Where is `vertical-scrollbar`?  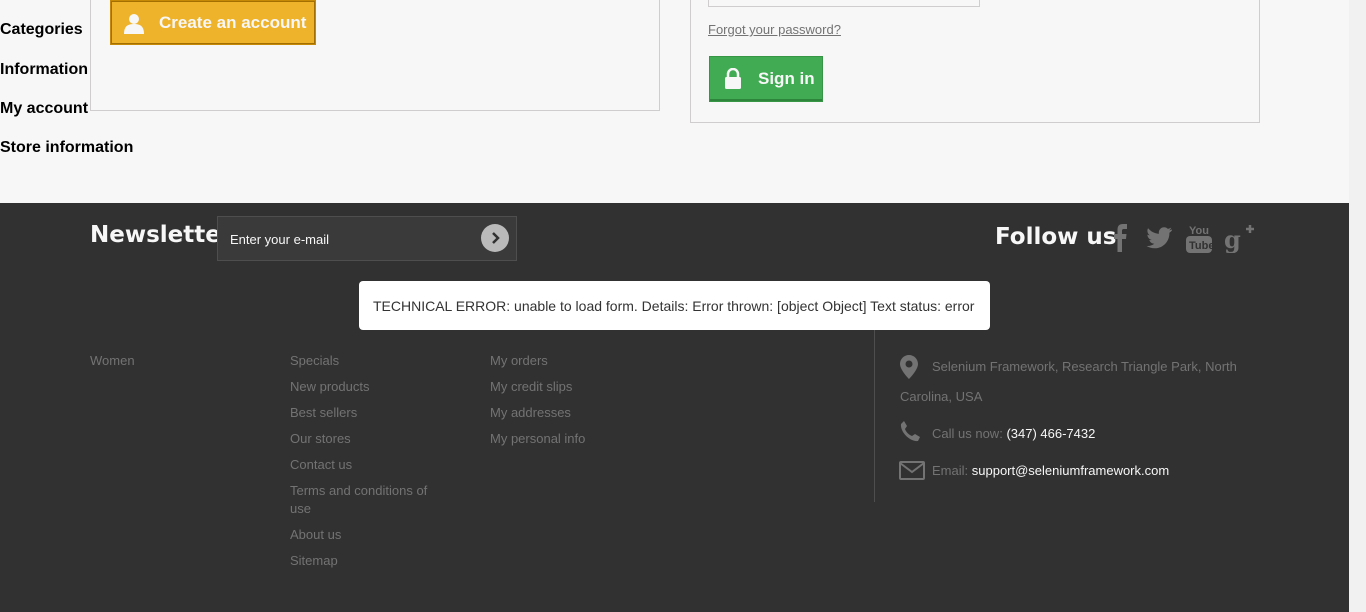
vertical-scrollbar is located at coordinates (1357, 306).